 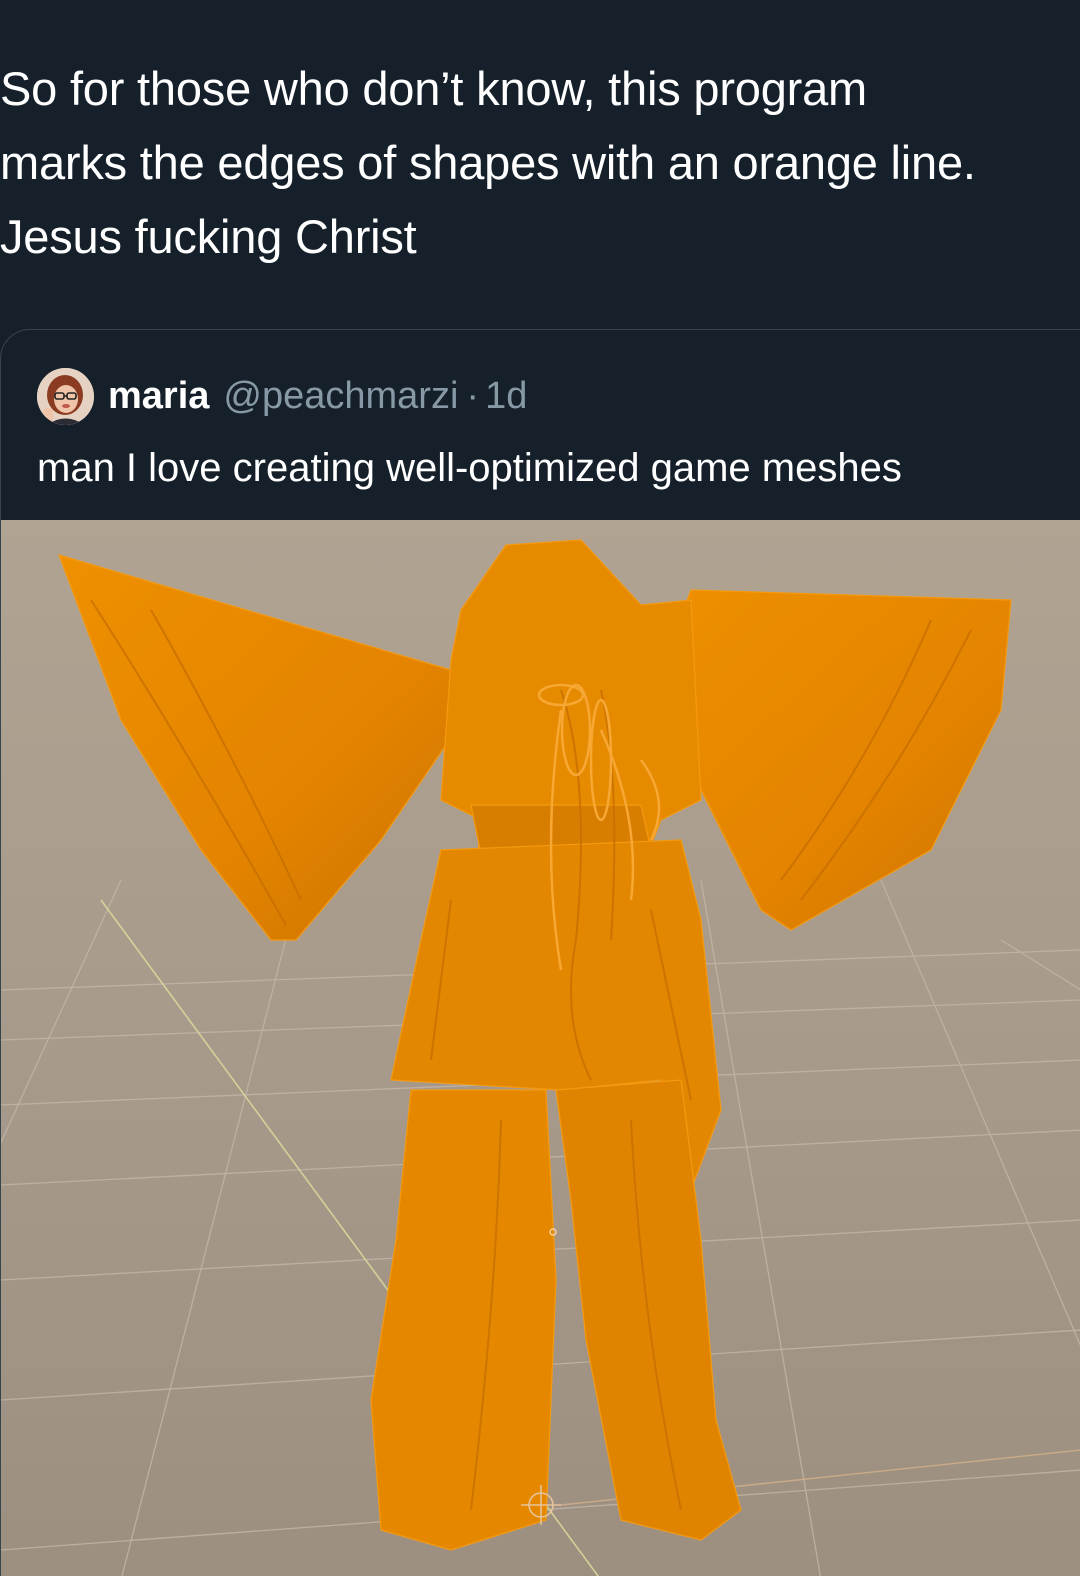 I want to click on quoted-tweet-header: maria @peachmarzi · 1d, so click(x=282, y=396).